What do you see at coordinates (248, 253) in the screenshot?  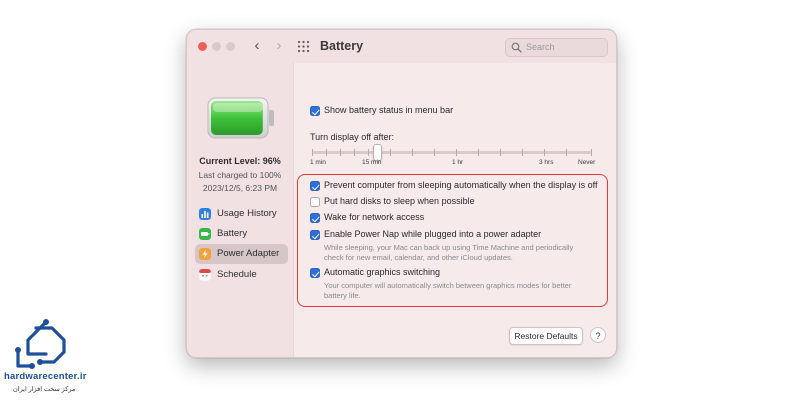 I see `sidebar-item-label: Power Adapter` at bounding box center [248, 253].